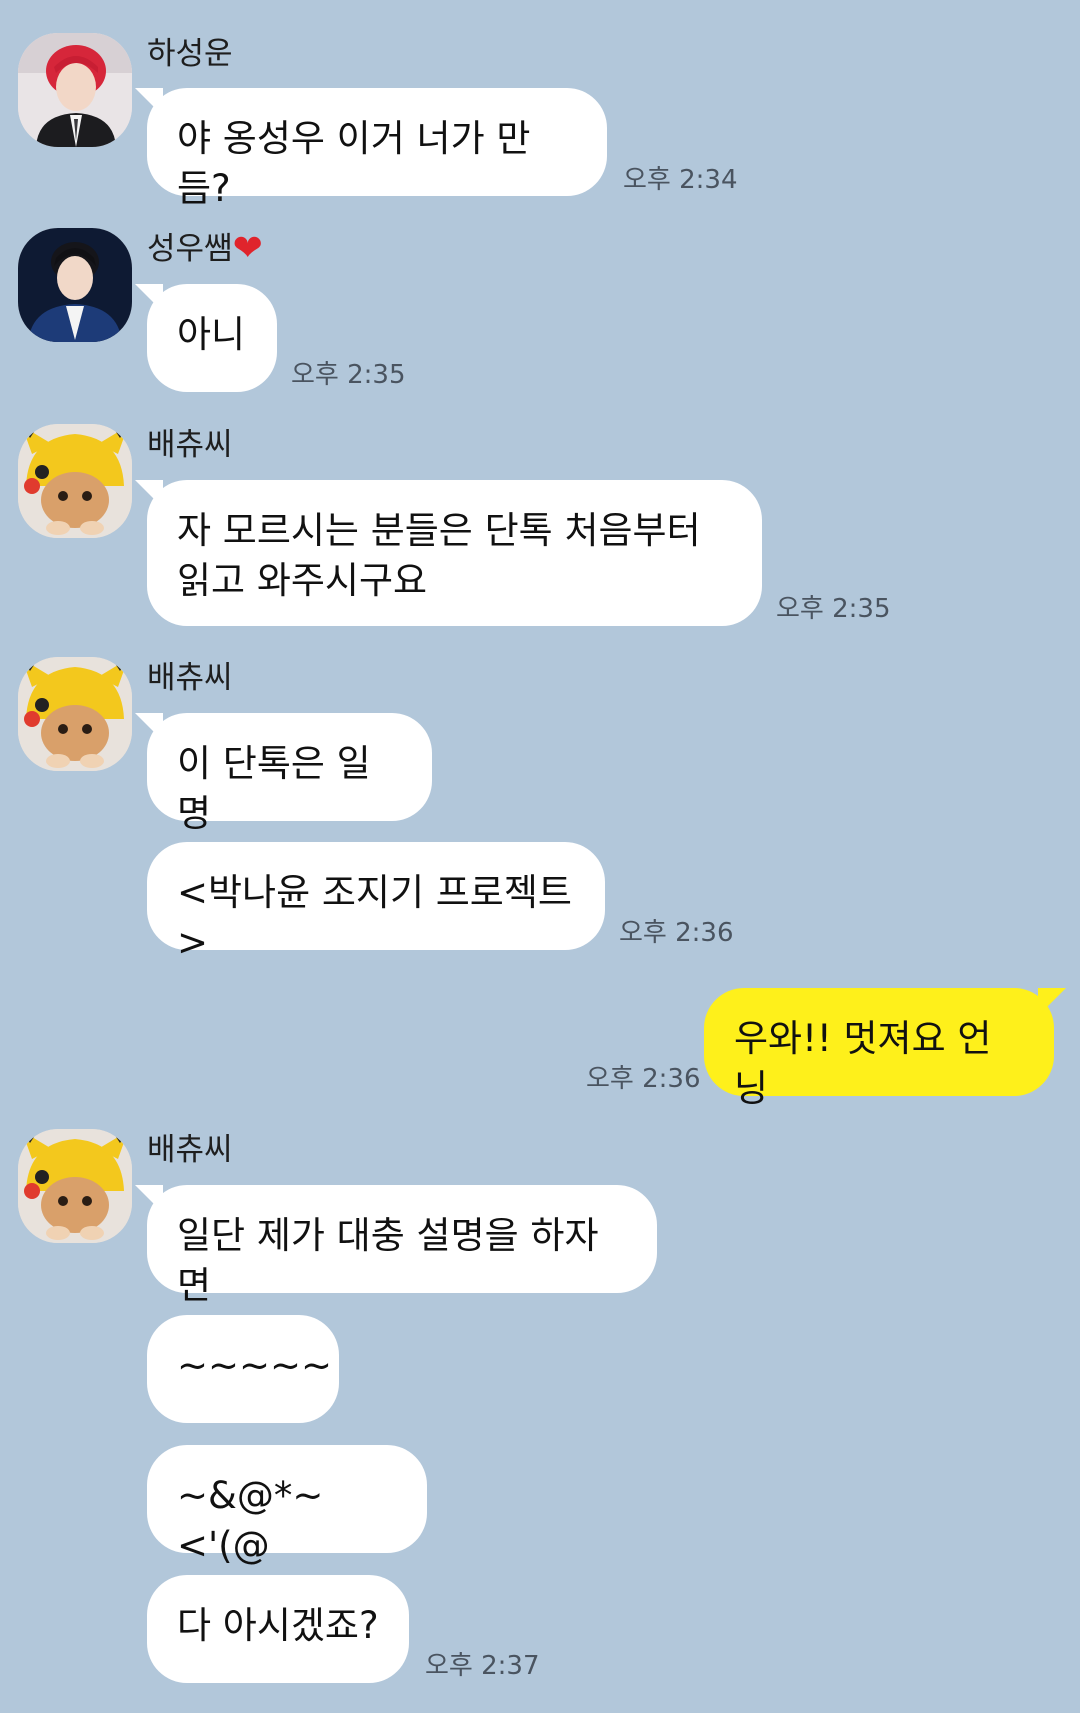  What do you see at coordinates (247, 248) in the screenshot?
I see `heart-icon: ❤` at bounding box center [247, 248].